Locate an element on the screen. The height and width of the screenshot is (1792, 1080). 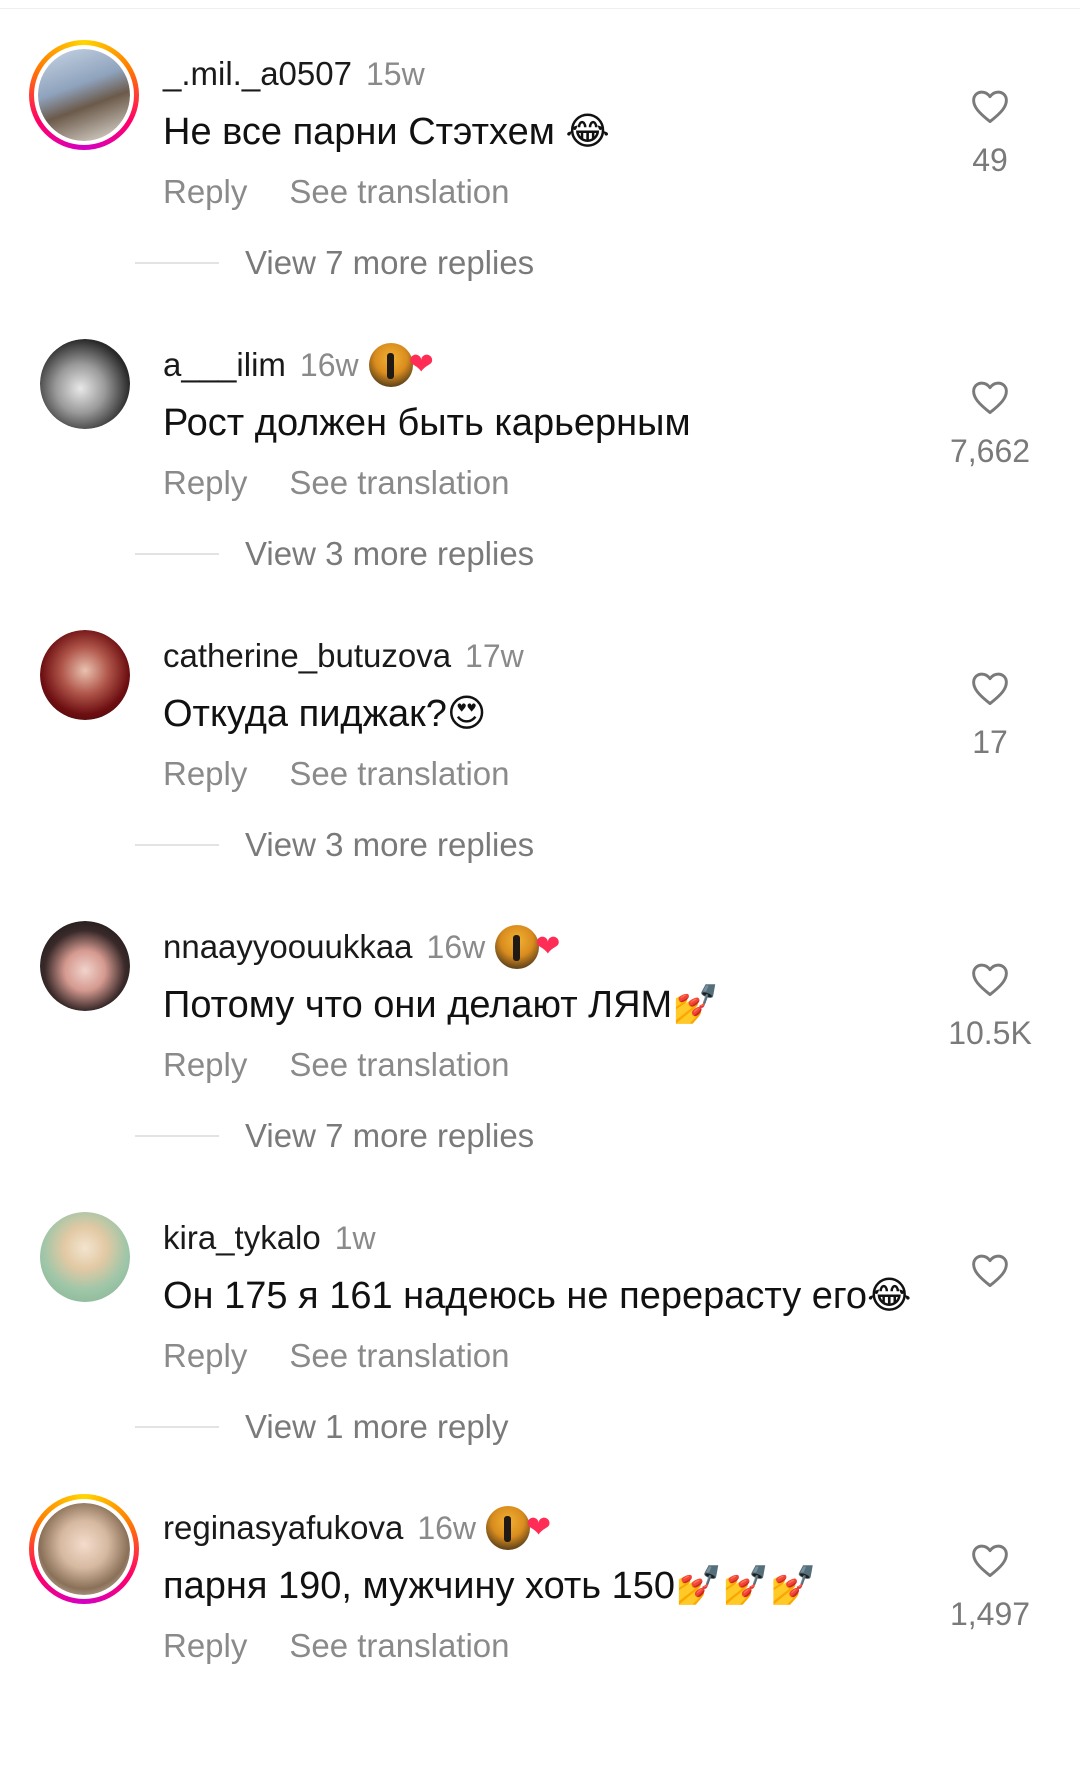
comment-text: парня 190, мужчину хоть 150💅💅💅 is located at coordinates (490, 1586).